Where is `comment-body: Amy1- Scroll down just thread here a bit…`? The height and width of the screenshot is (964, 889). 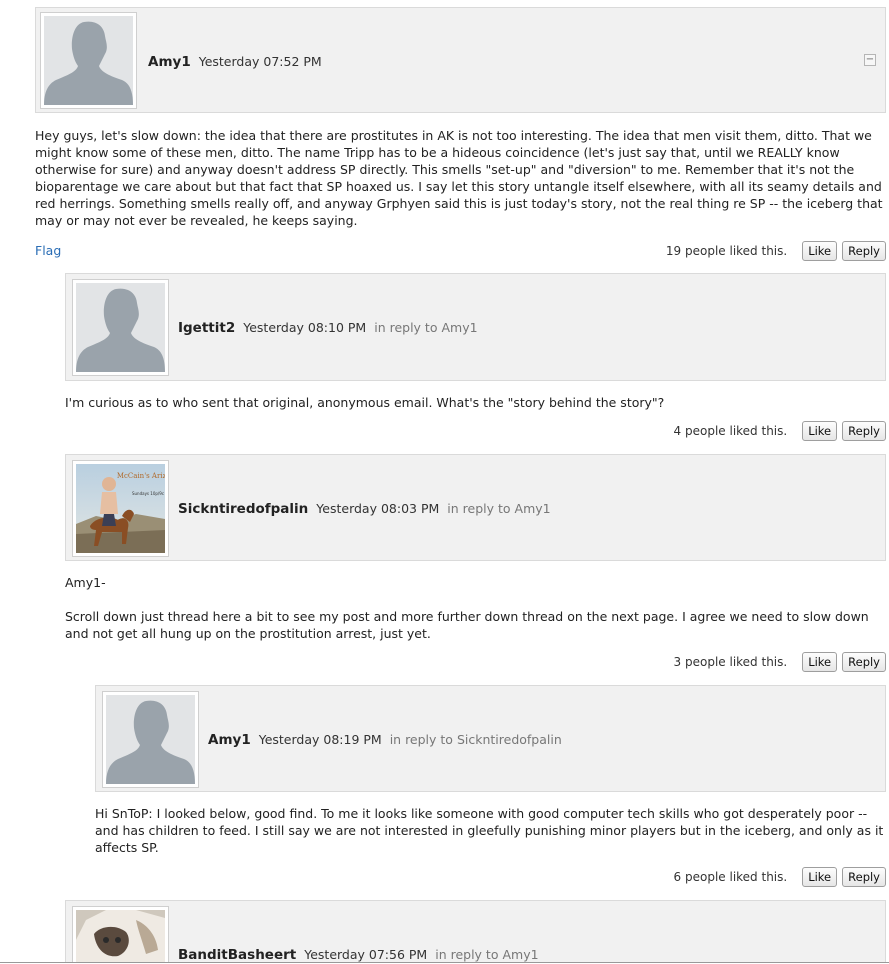 comment-body: Amy1- Scroll down just thread here a bit… is located at coordinates (475, 616).